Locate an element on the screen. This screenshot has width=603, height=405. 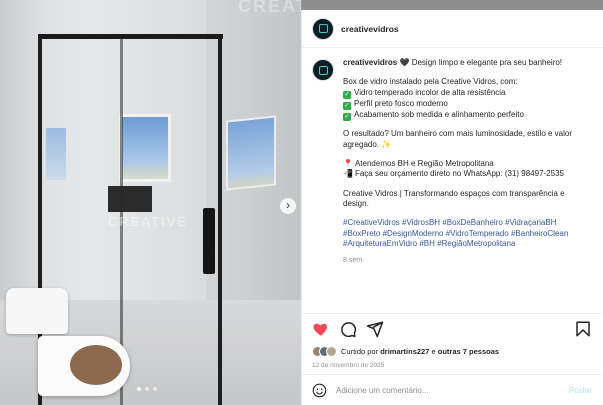
likes-joiner: e is located at coordinates (433, 351).